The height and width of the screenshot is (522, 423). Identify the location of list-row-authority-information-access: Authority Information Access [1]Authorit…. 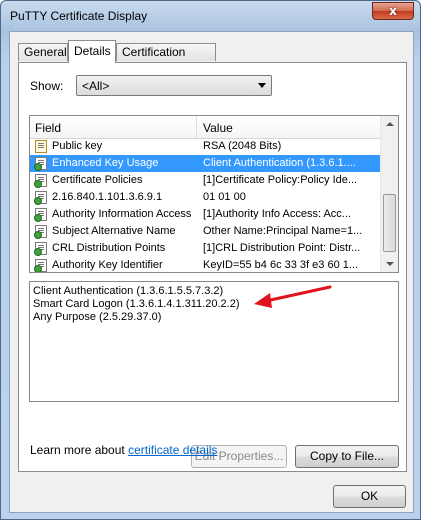
(206, 214).